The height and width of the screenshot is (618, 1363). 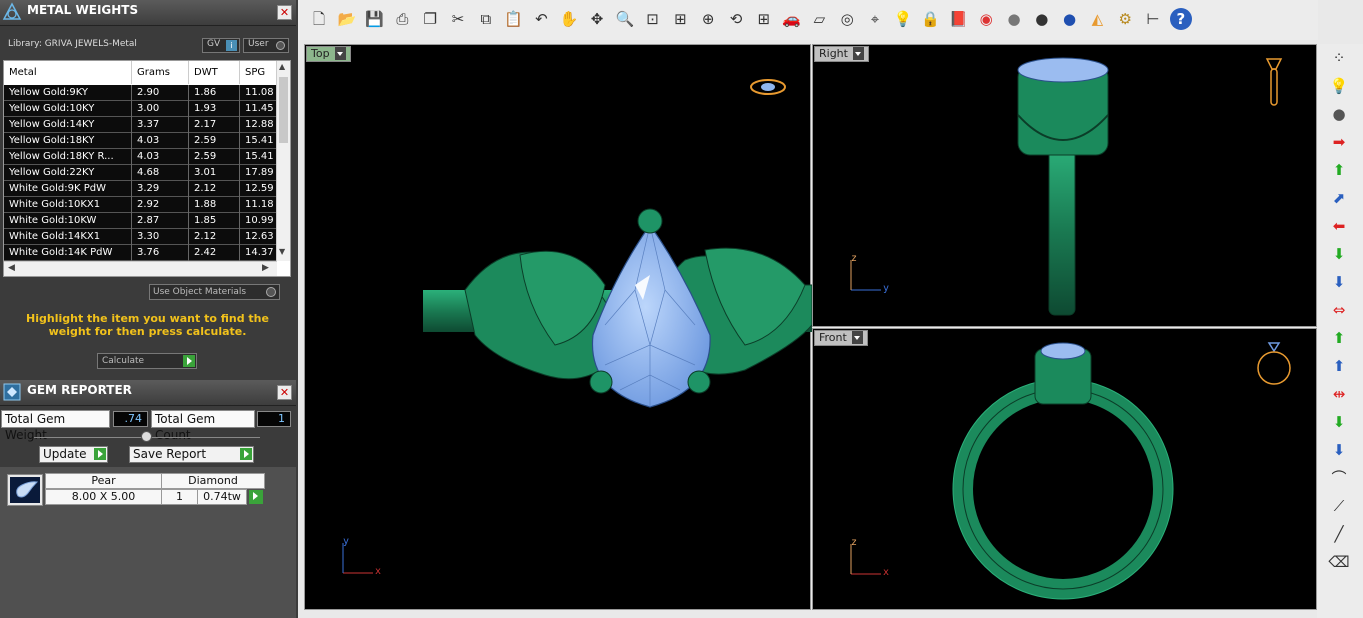 I want to click on cone-icon: ◭, so click(x=1097, y=19).